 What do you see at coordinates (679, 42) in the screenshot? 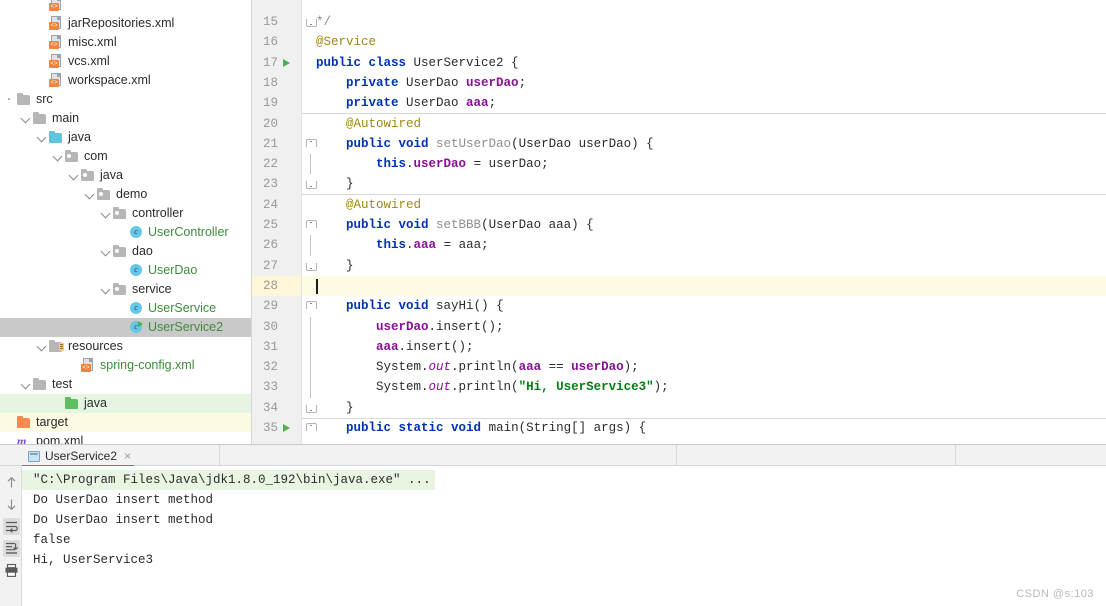
I see `editor-line: 16 @Service` at bounding box center [679, 42].